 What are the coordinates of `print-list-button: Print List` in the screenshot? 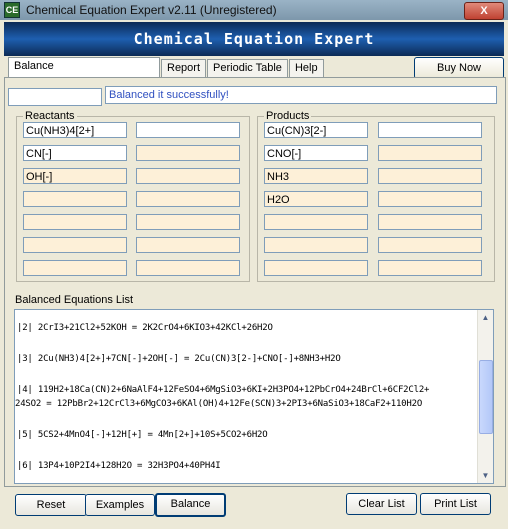 It's located at (455, 504).